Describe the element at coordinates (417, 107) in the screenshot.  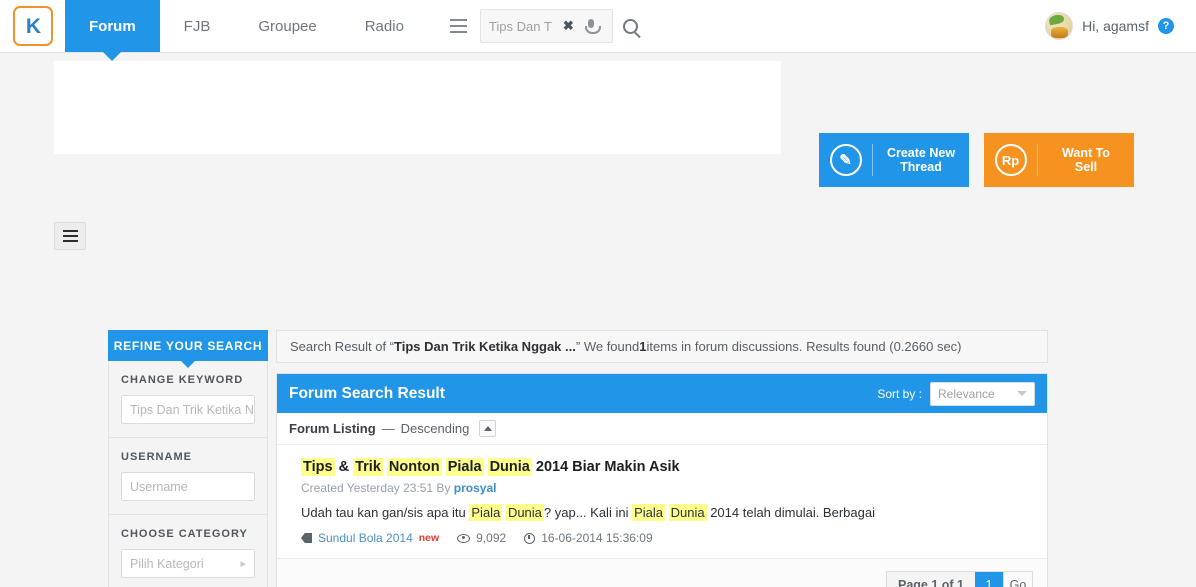
I see `banner-placeholder` at that location.